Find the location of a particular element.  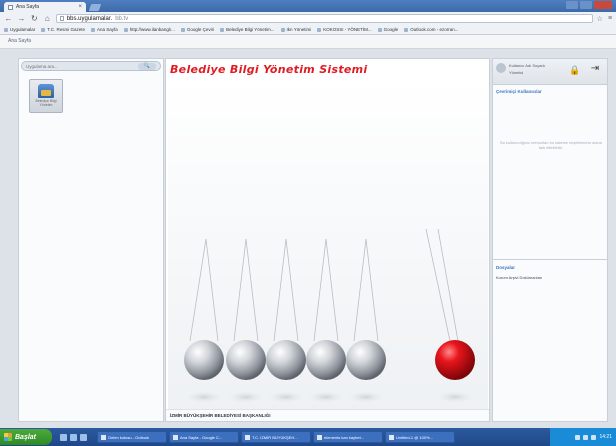

user-info-box: Kullanıcı Adı Soyadı Yönetici 🔒 ⇥ is located at coordinates (550, 72).